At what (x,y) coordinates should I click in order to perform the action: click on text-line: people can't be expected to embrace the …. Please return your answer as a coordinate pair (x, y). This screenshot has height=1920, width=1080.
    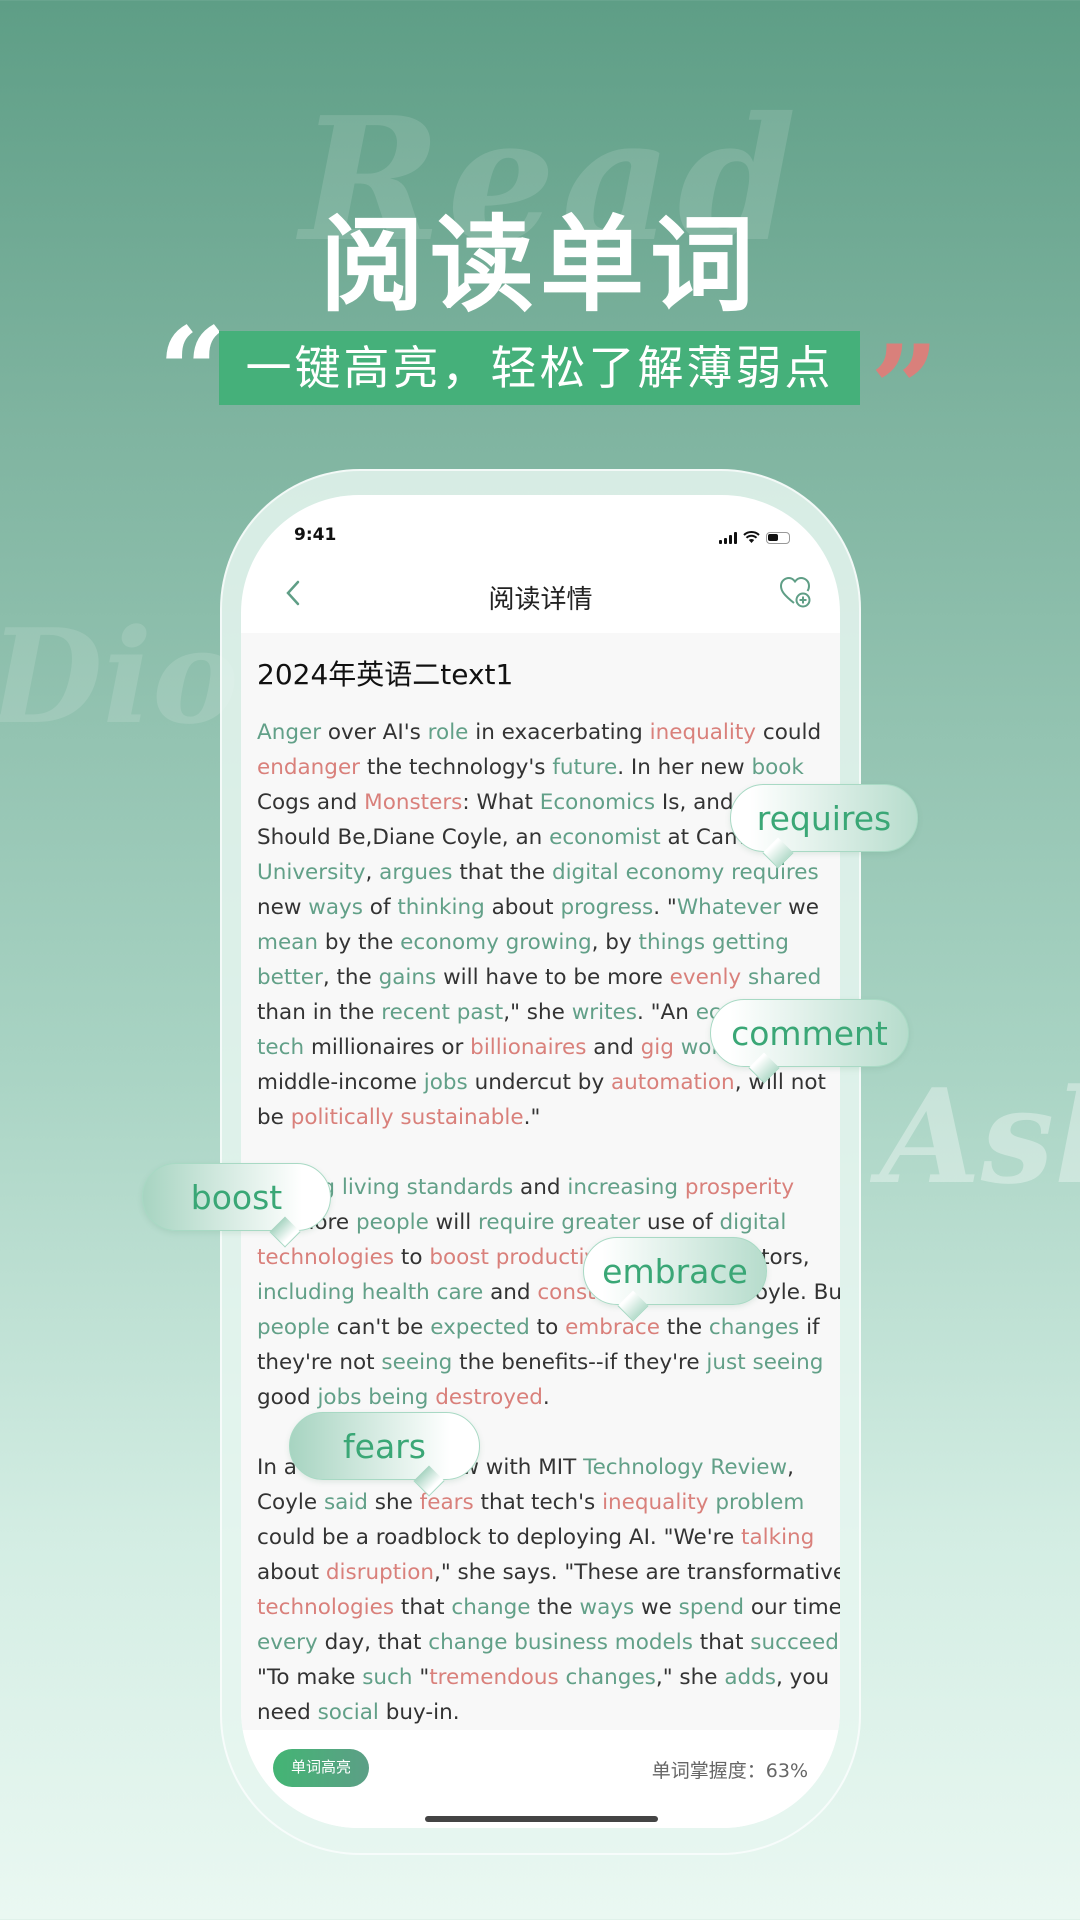
    Looking at the image, I should click on (538, 1327).